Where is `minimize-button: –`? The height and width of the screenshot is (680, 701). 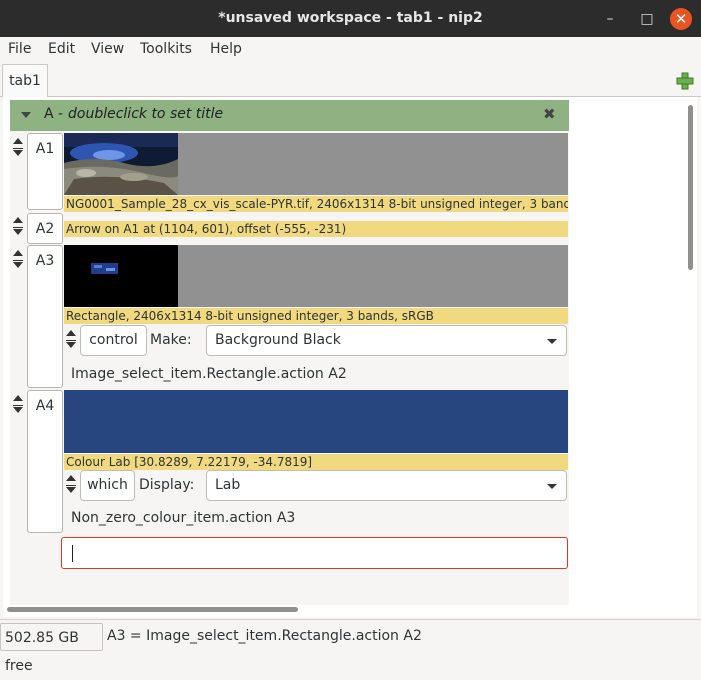 minimize-button: – is located at coordinates (610, 19).